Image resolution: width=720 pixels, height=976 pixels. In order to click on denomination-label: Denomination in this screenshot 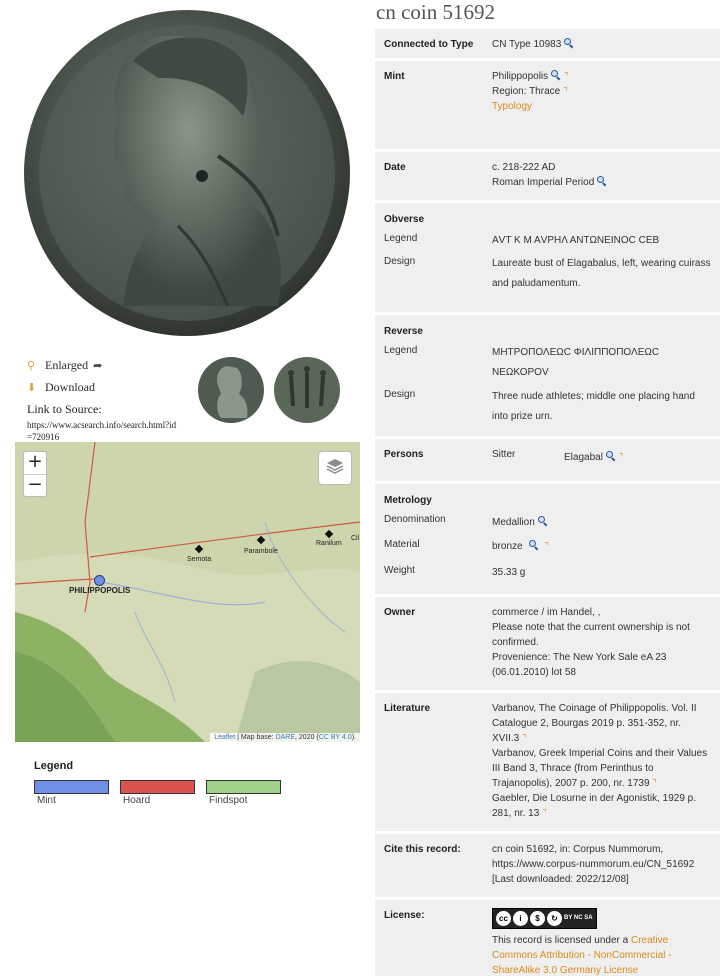, I will do `click(415, 519)`.